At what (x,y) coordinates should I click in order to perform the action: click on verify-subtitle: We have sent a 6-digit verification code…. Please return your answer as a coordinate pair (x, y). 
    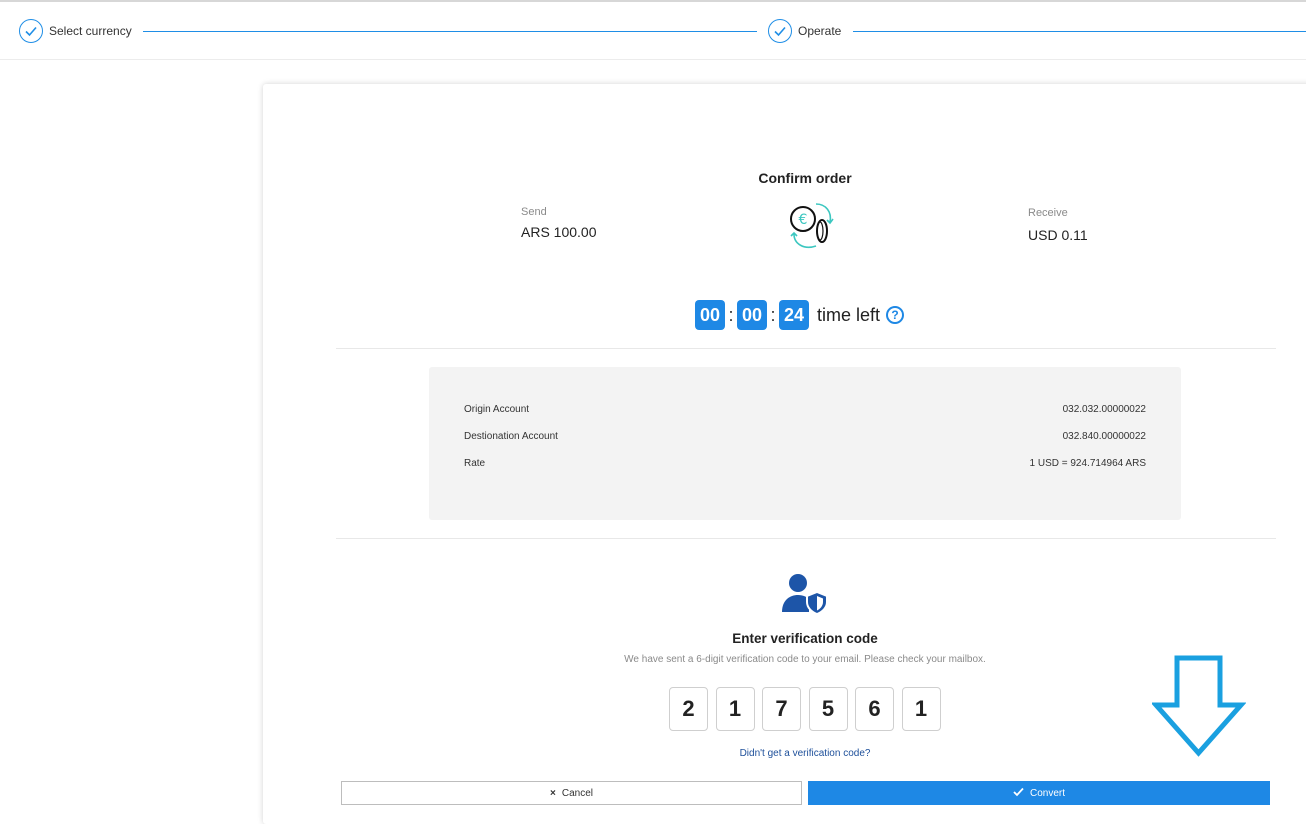
    Looking at the image, I should click on (805, 659).